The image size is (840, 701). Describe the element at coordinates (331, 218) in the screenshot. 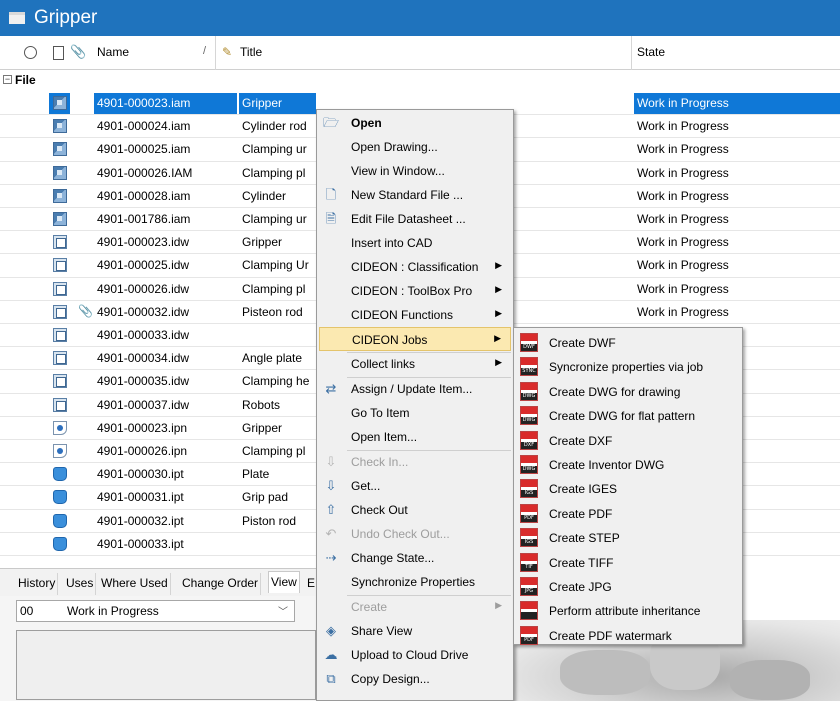

I see `datasheet-icon: 🗎` at that location.